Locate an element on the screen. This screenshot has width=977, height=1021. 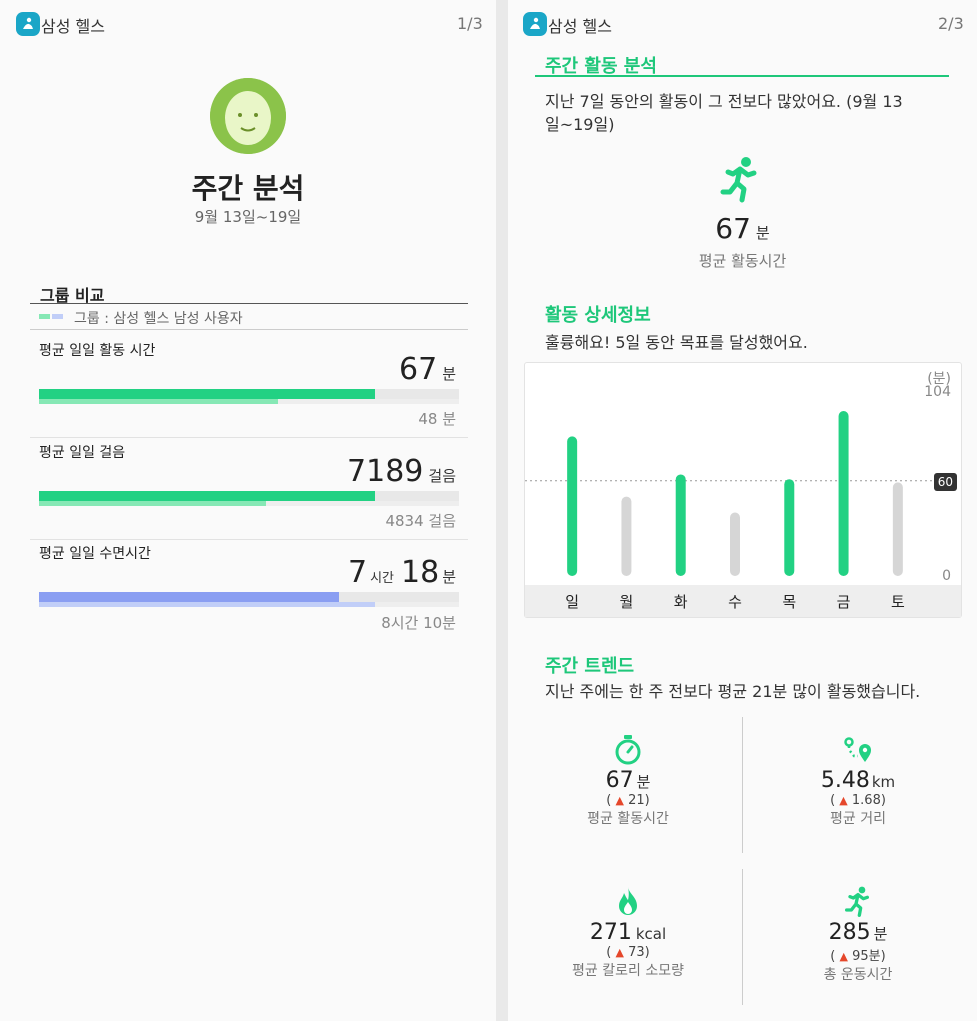
chart-day-label: 일 is located at coordinates (572, 602).